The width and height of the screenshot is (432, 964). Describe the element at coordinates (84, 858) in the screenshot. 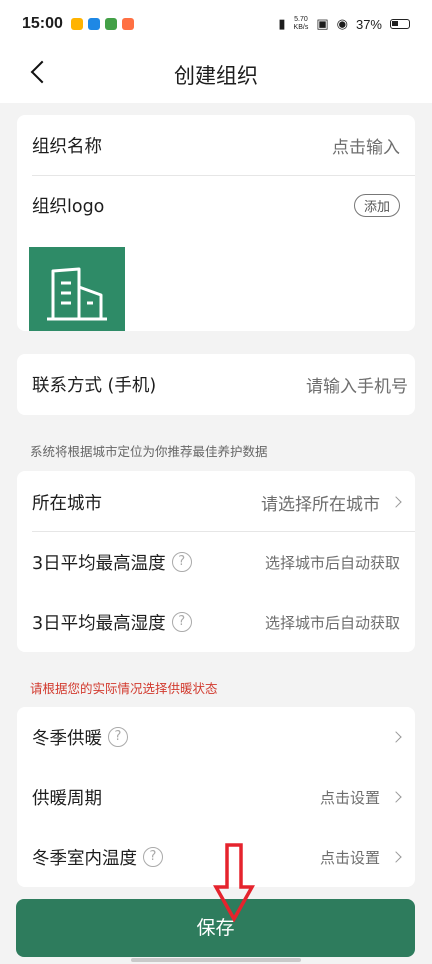

I see `indoor-temp-label: 冬季室内温度` at that location.